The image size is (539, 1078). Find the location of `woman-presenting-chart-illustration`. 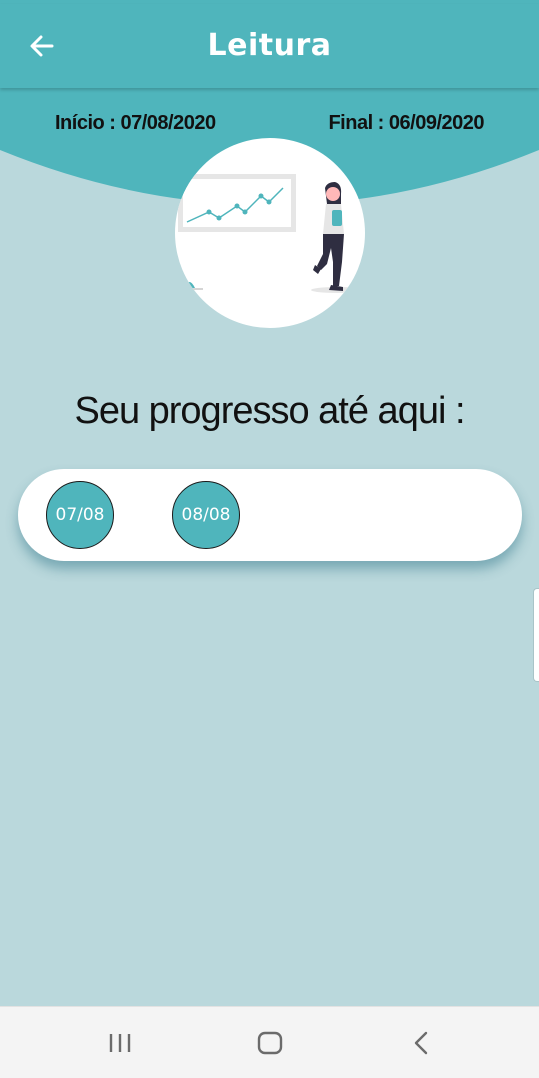

woman-presenting-chart-illustration is located at coordinates (270, 233).